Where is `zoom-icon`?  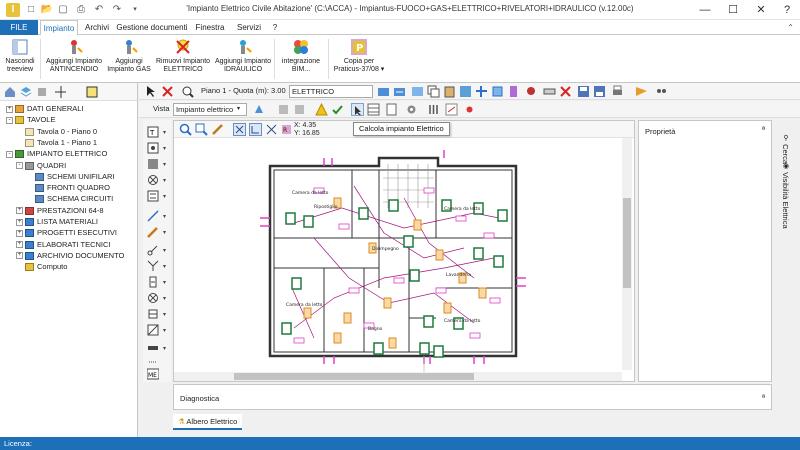
zoom-icon is located at coordinates (185, 129).